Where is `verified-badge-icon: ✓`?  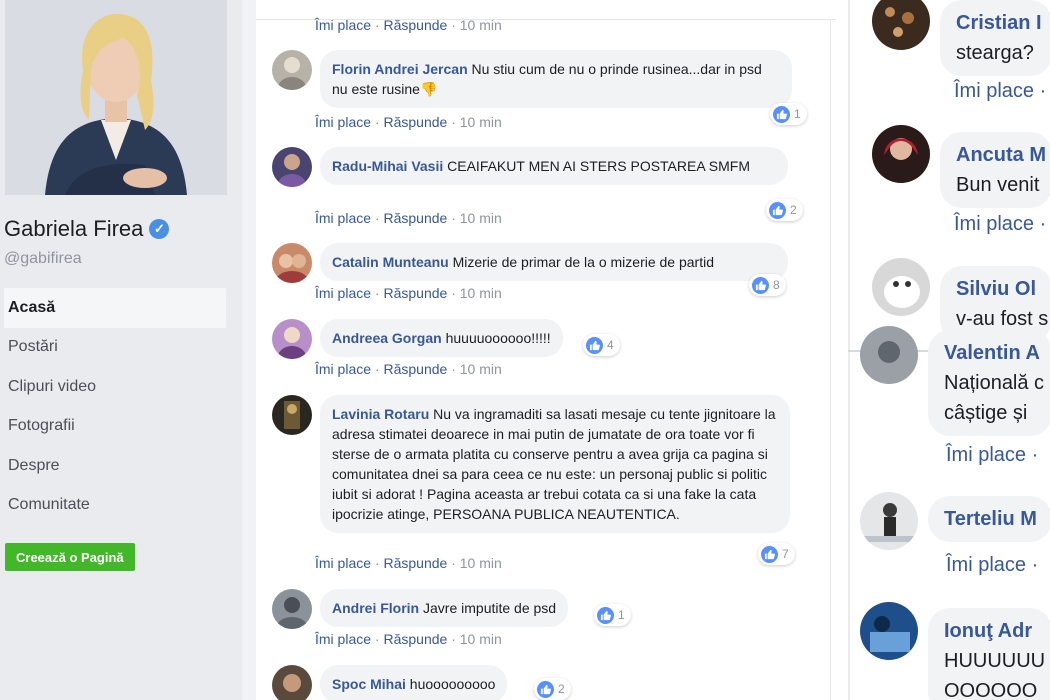 verified-badge-icon: ✓ is located at coordinates (159, 229).